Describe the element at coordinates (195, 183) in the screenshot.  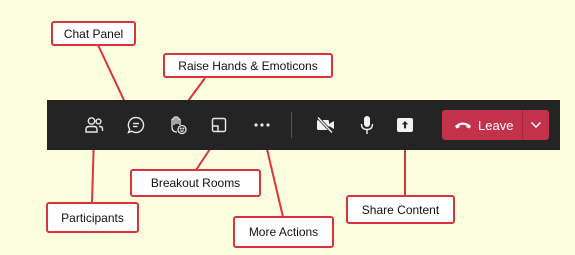
I see `callout-breakout-rooms: Breakout Rooms` at that location.